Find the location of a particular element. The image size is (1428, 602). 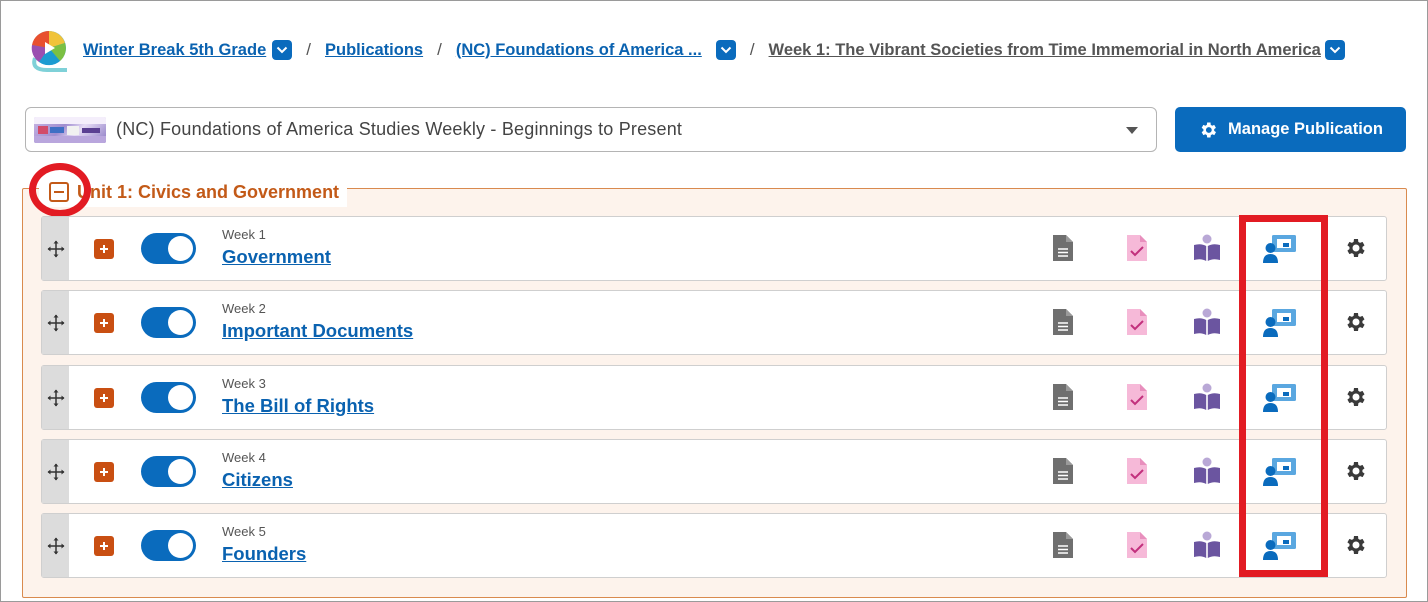

week-row: Week 1 Government is located at coordinates (714, 248).